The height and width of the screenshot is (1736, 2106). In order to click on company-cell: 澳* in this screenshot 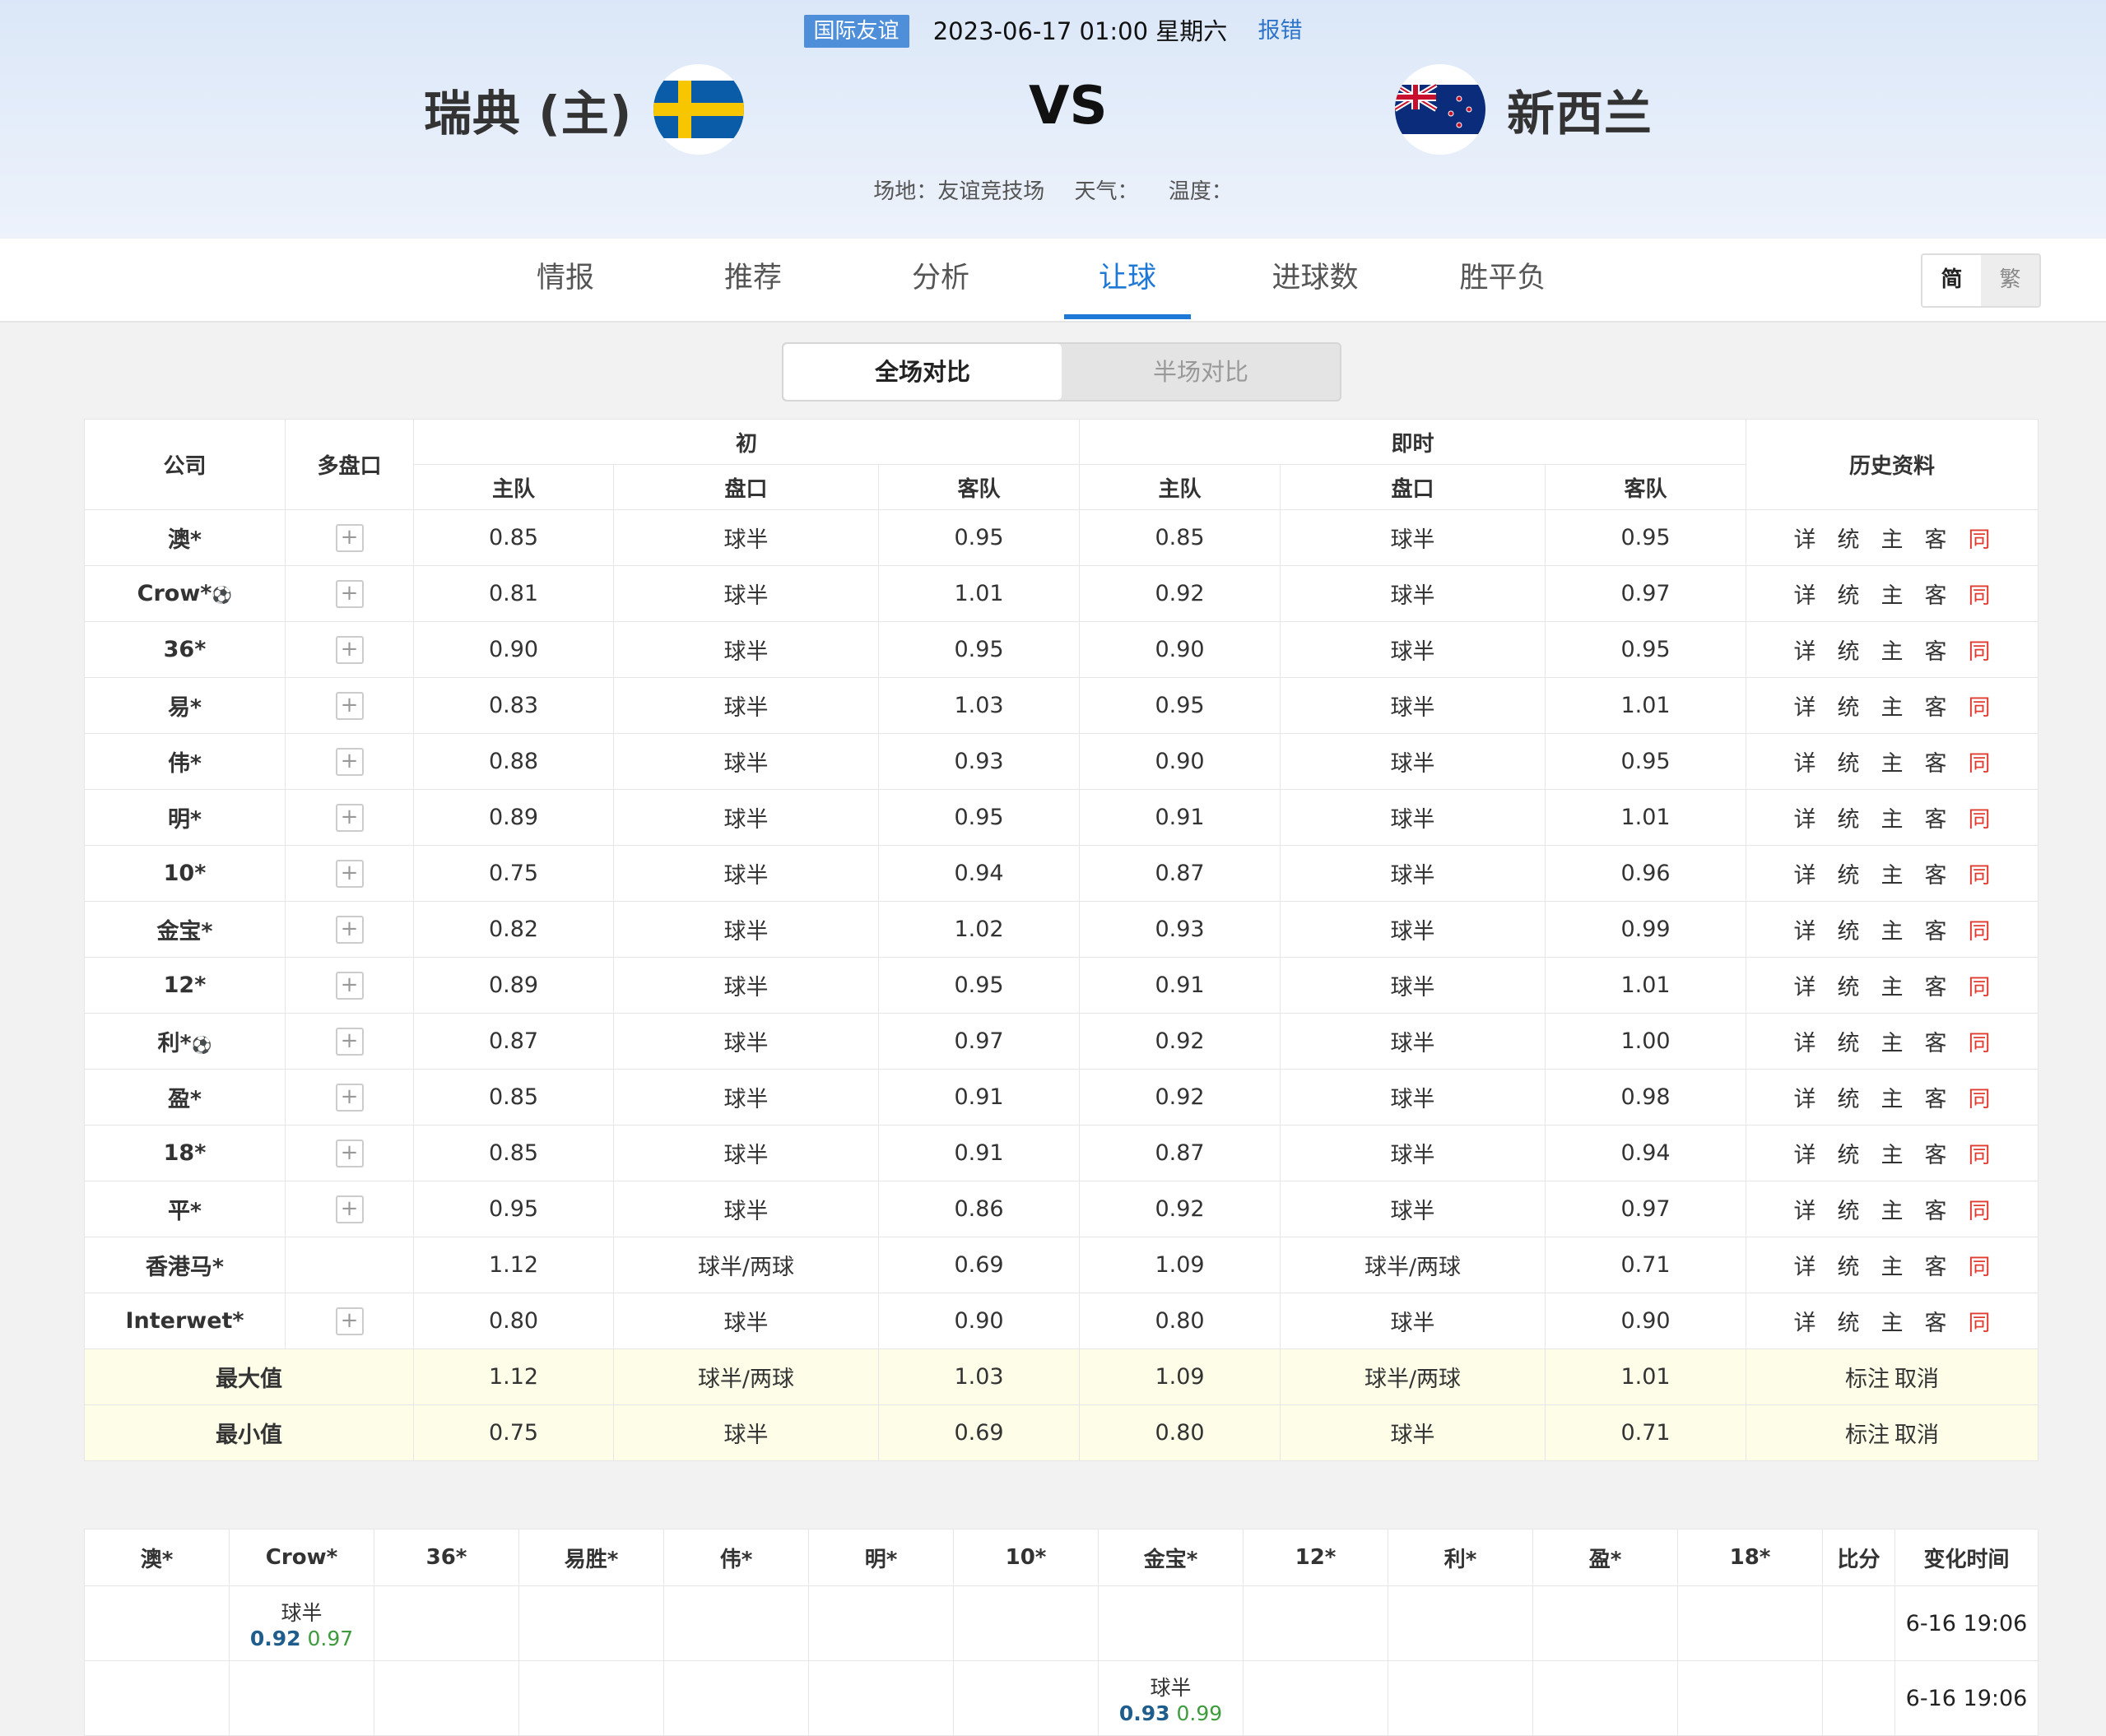, I will do `click(185, 537)`.